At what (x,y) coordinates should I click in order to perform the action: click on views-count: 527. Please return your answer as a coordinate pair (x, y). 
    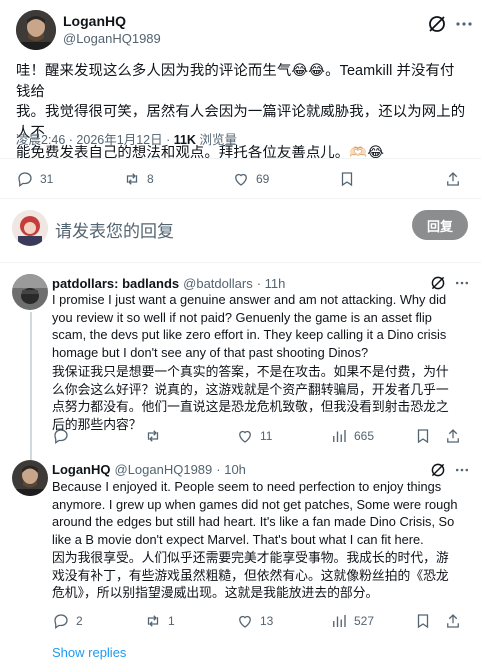
    Looking at the image, I should click on (364, 621).